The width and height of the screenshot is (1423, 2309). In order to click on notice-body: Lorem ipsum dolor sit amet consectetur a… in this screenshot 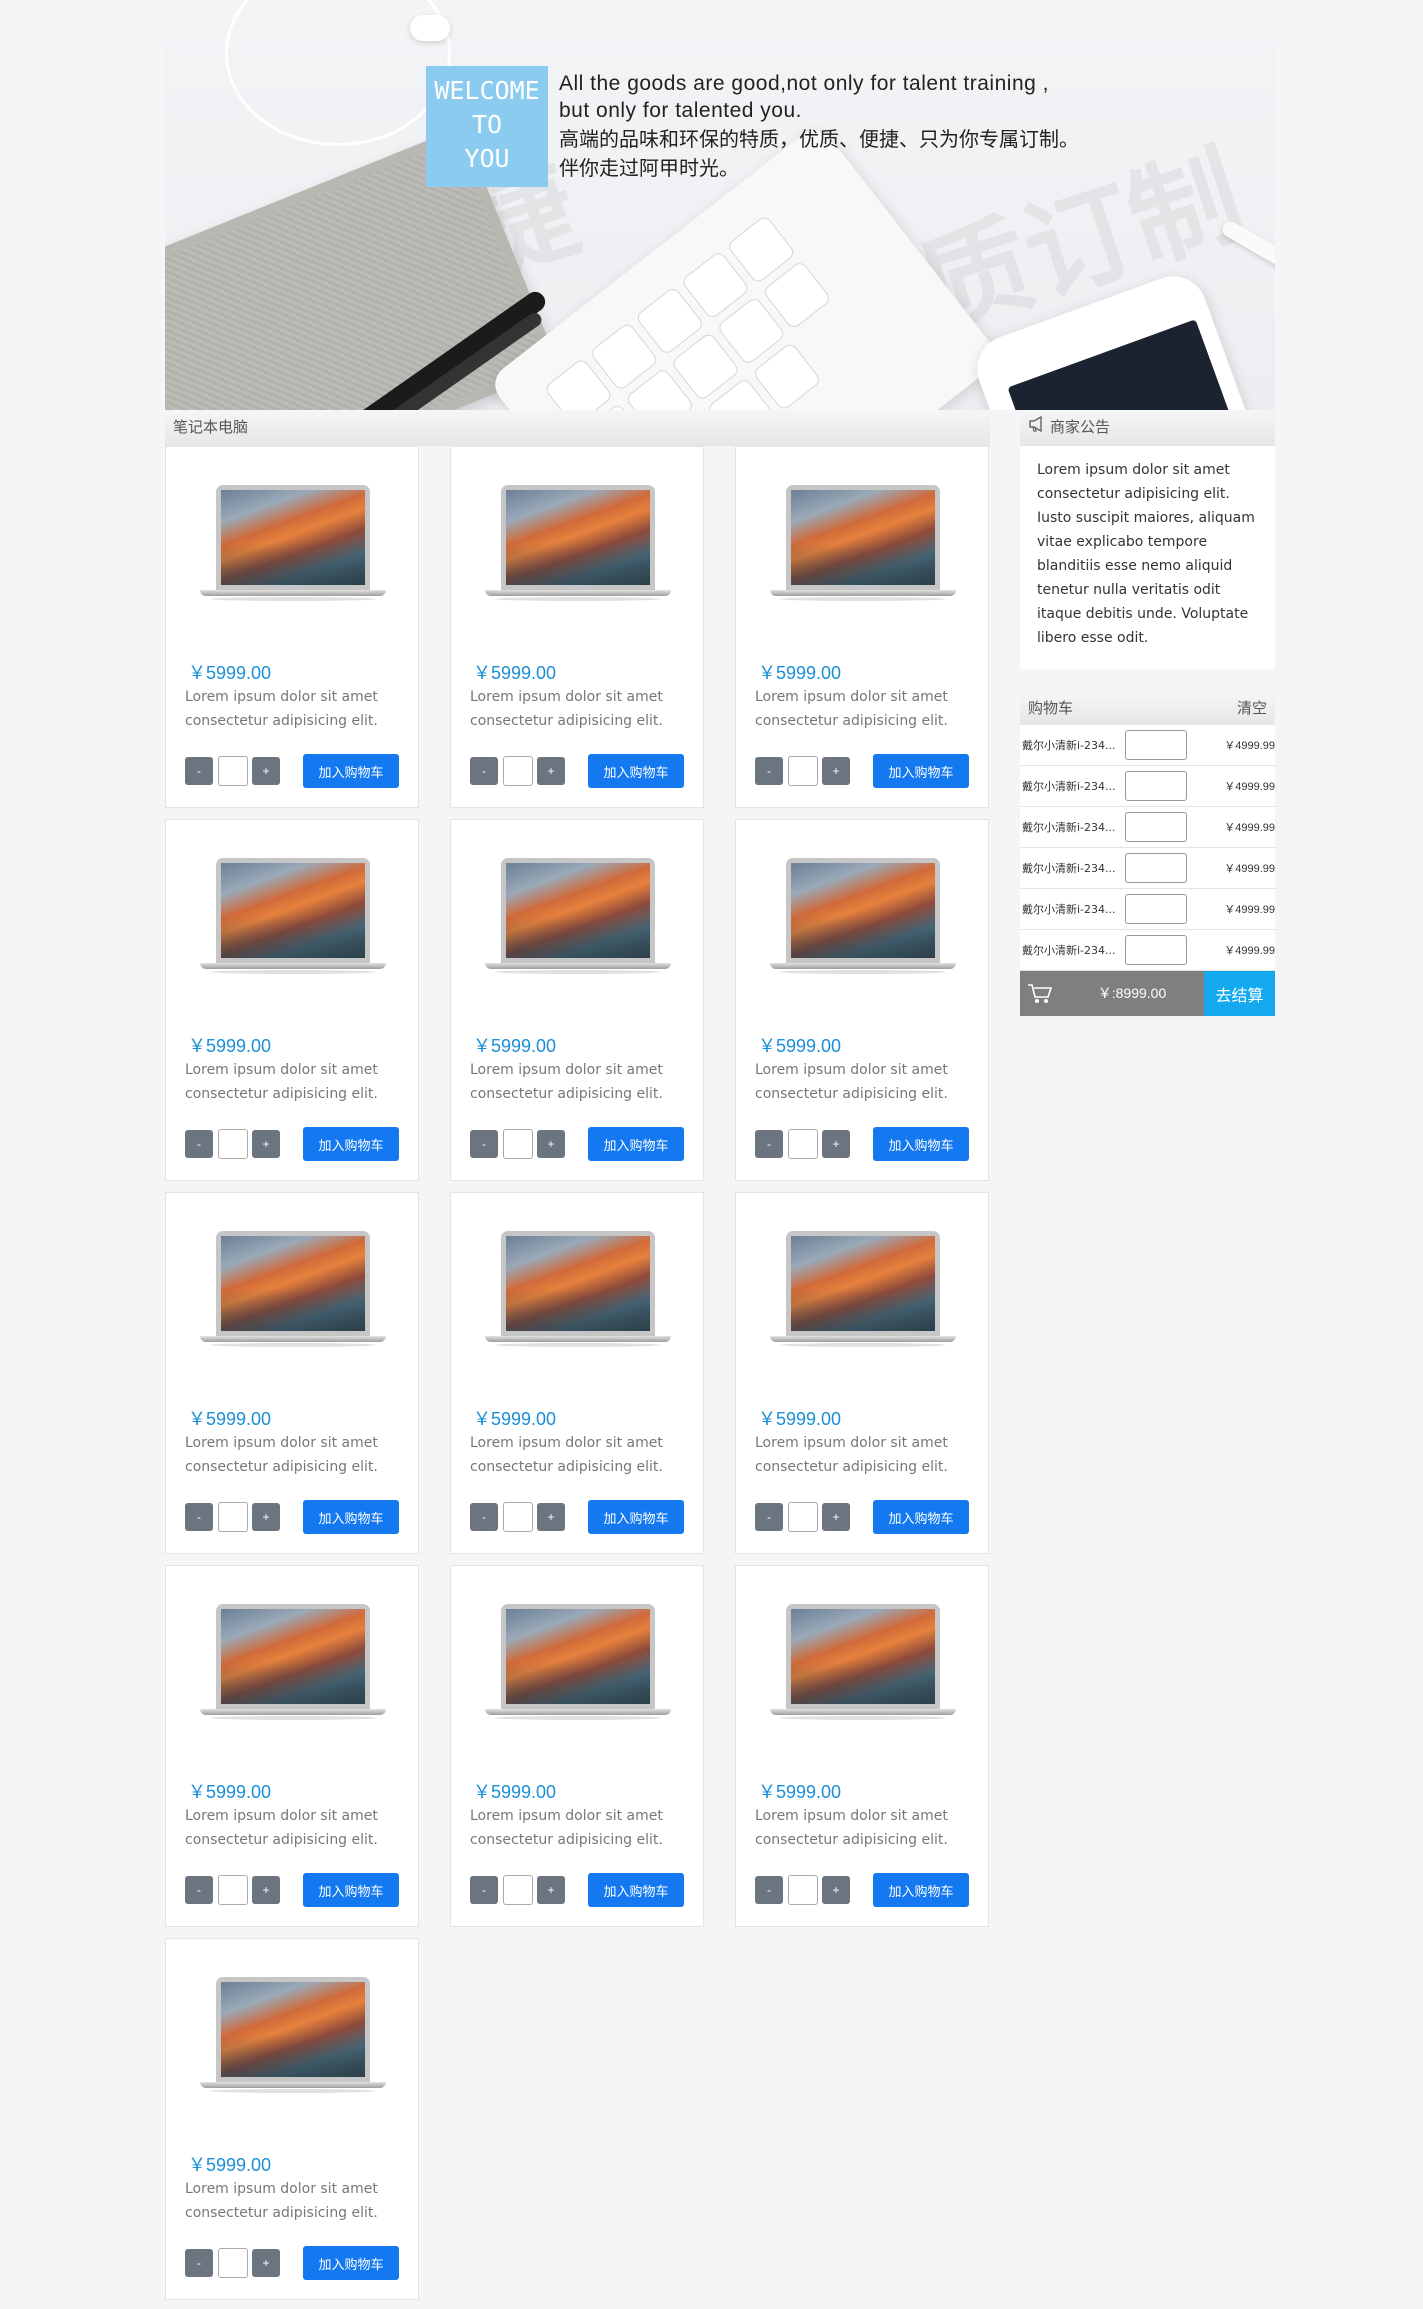, I will do `click(1146, 554)`.